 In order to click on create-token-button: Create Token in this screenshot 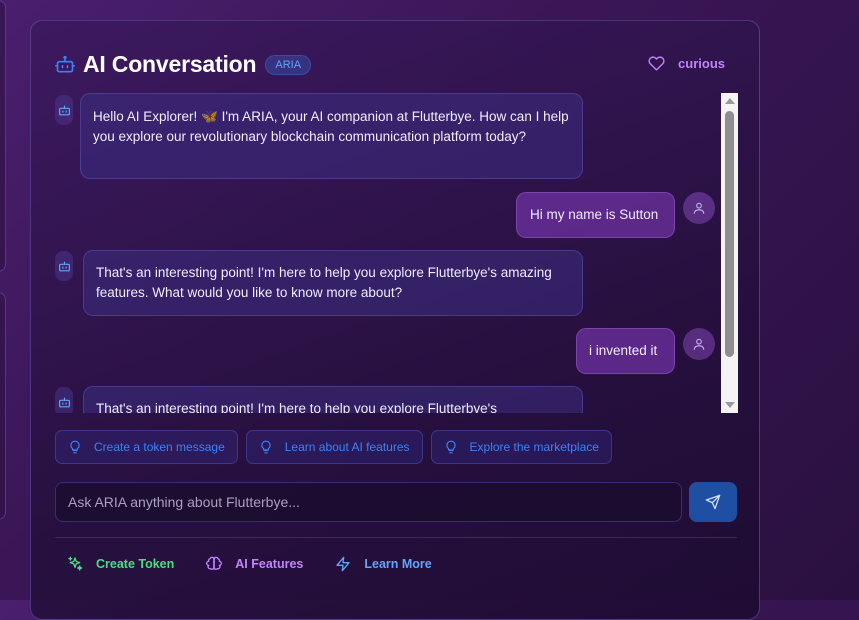, I will do `click(120, 564)`.